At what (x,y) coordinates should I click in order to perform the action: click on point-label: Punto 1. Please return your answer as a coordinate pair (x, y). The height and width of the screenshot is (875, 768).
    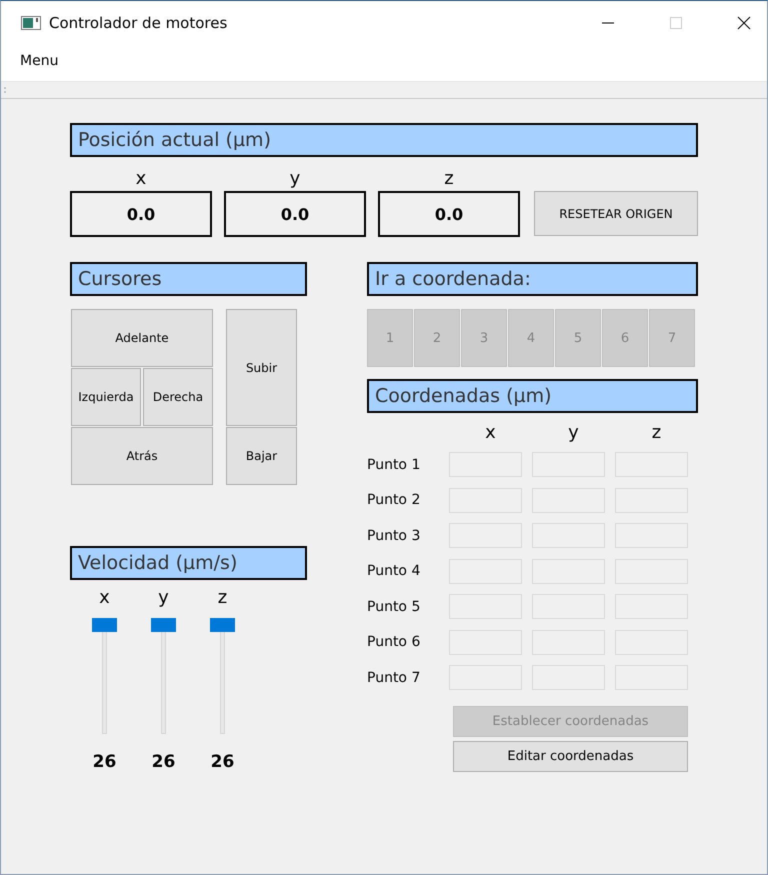
    Looking at the image, I should click on (394, 464).